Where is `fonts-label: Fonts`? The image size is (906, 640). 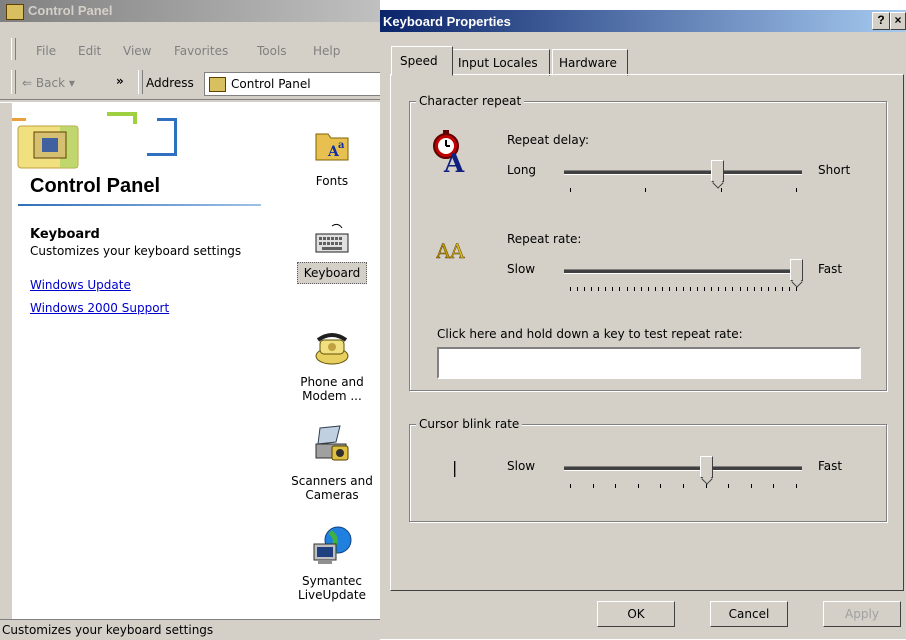
fonts-label: Fonts is located at coordinates (332, 181).